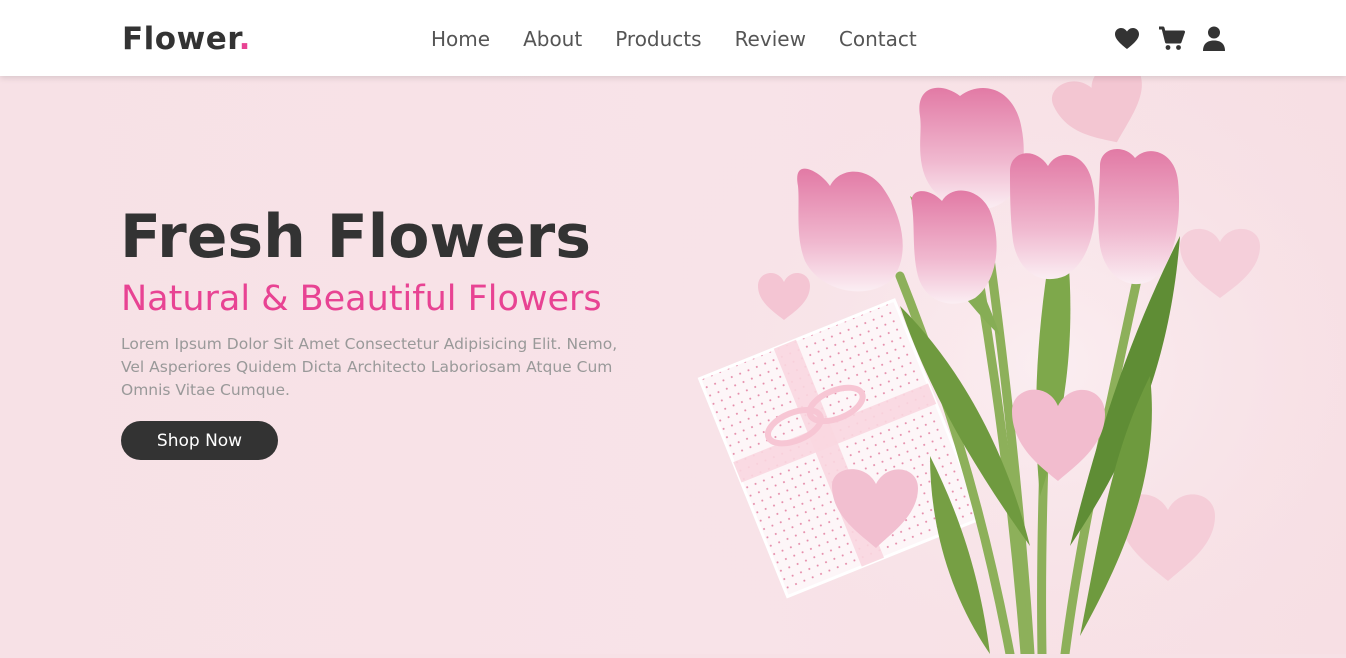  What do you see at coordinates (878, 39) in the screenshot?
I see `nav-contact: Contact` at bounding box center [878, 39].